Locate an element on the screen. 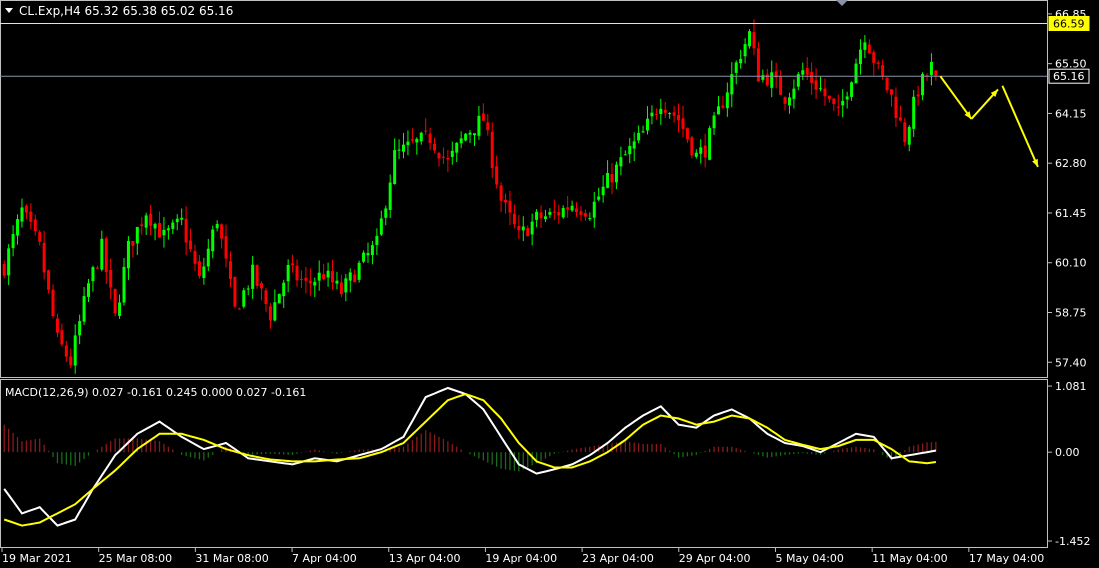 This screenshot has height=568, width=1099. time-tick-label: 13 Apr 04:00 is located at coordinates (425, 558).